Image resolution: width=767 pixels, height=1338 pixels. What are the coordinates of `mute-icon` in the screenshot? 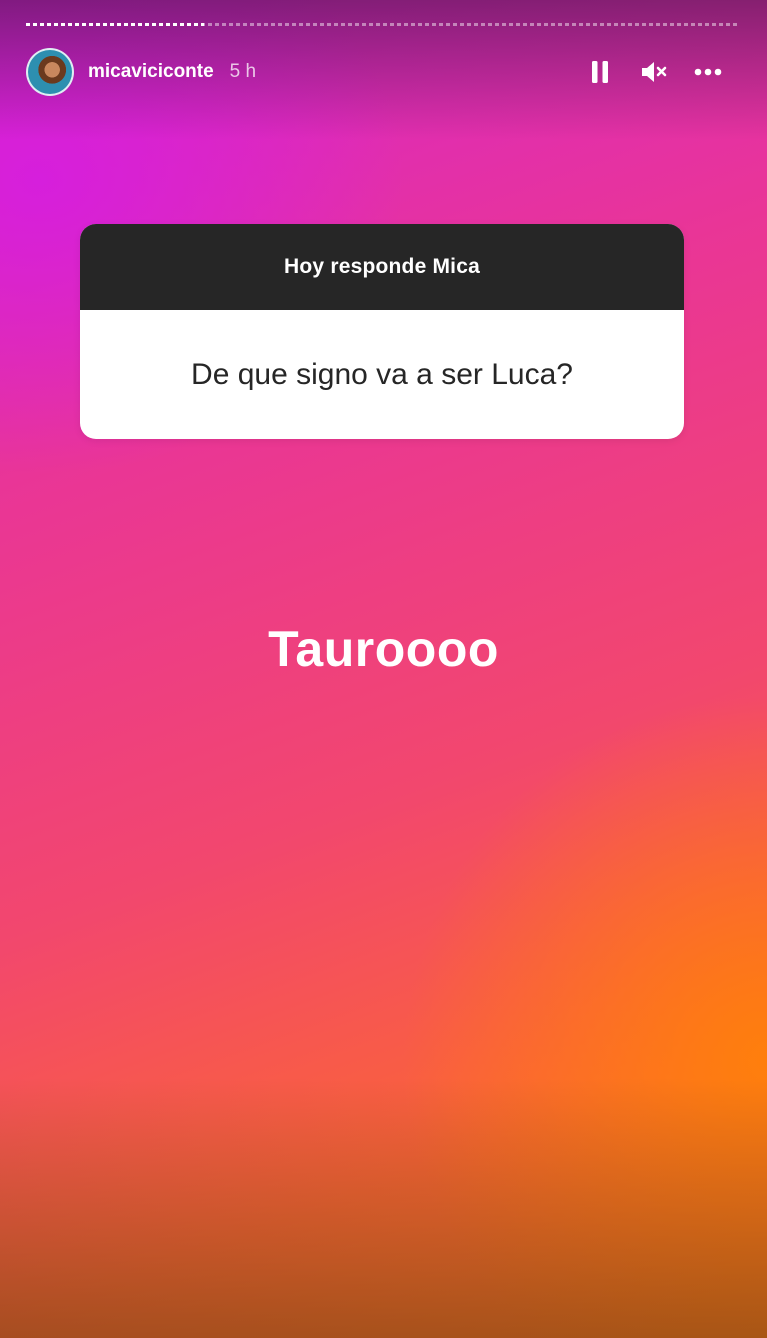 It's located at (654, 72).